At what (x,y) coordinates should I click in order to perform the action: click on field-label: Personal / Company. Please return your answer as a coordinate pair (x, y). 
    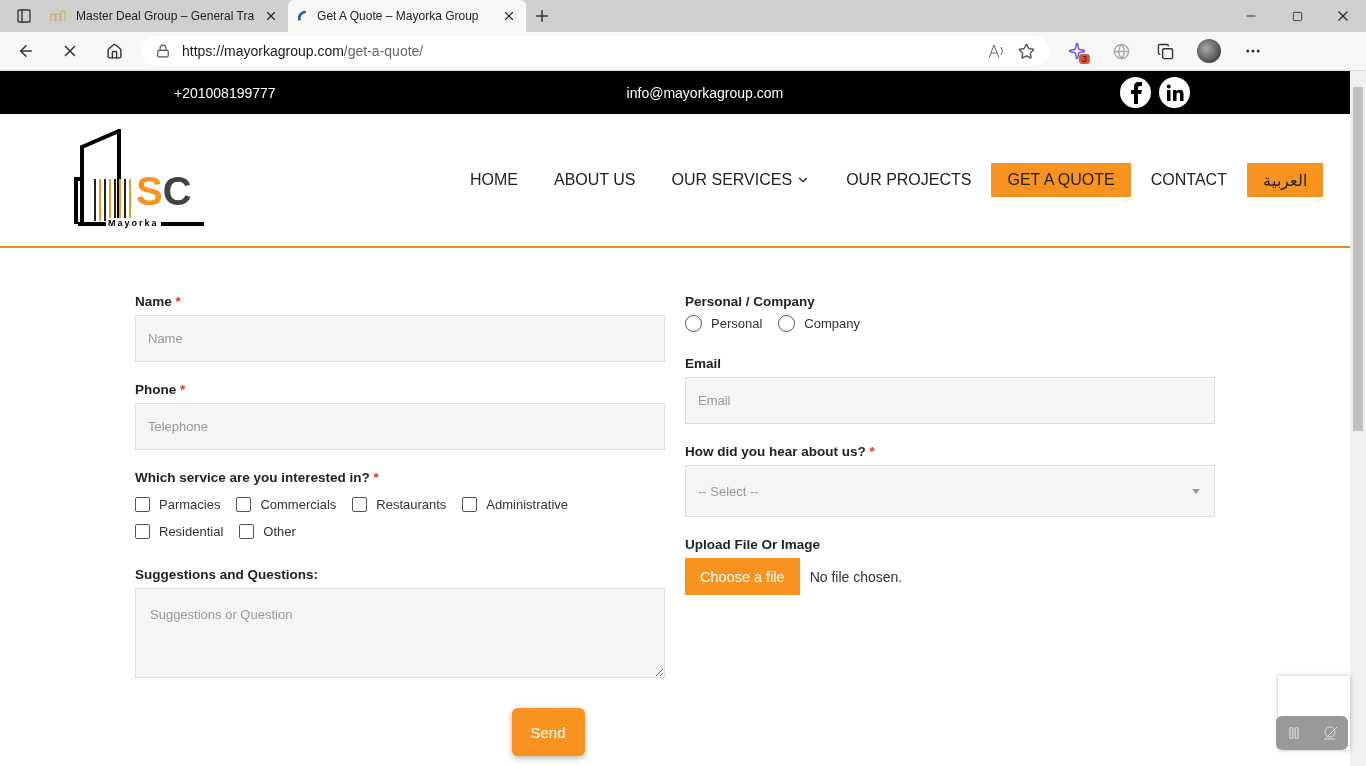
    Looking at the image, I should click on (750, 301).